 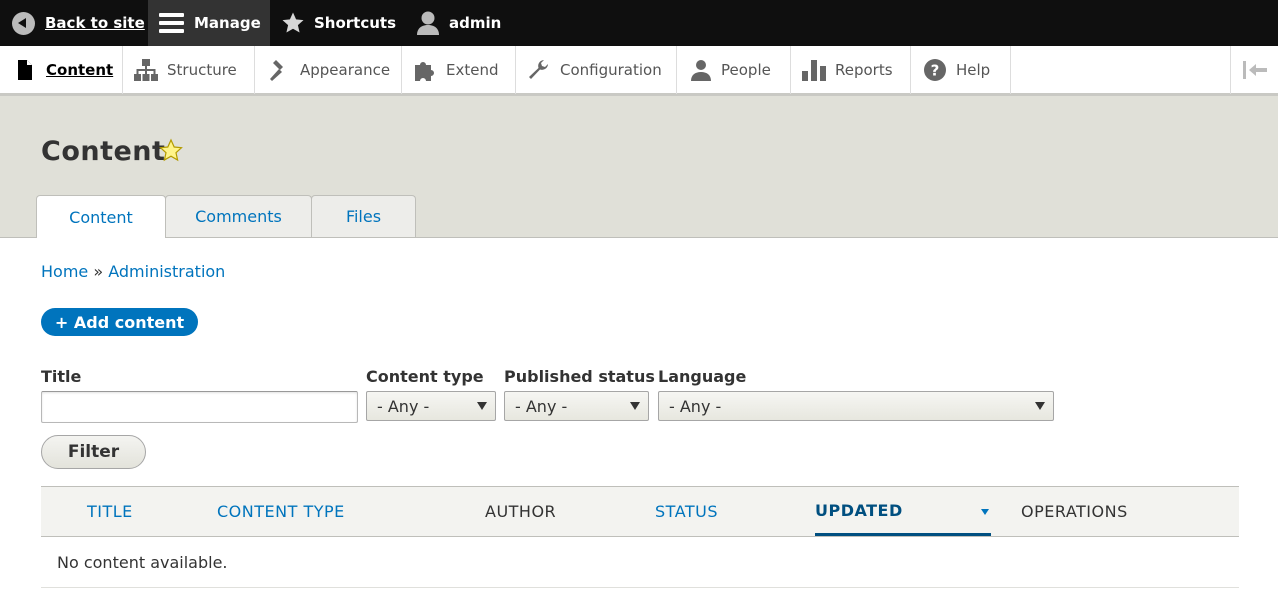 What do you see at coordinates (202, 70) in the screenshot?
I see `tray-item-label: Structure` at bounding box center [202, 70].